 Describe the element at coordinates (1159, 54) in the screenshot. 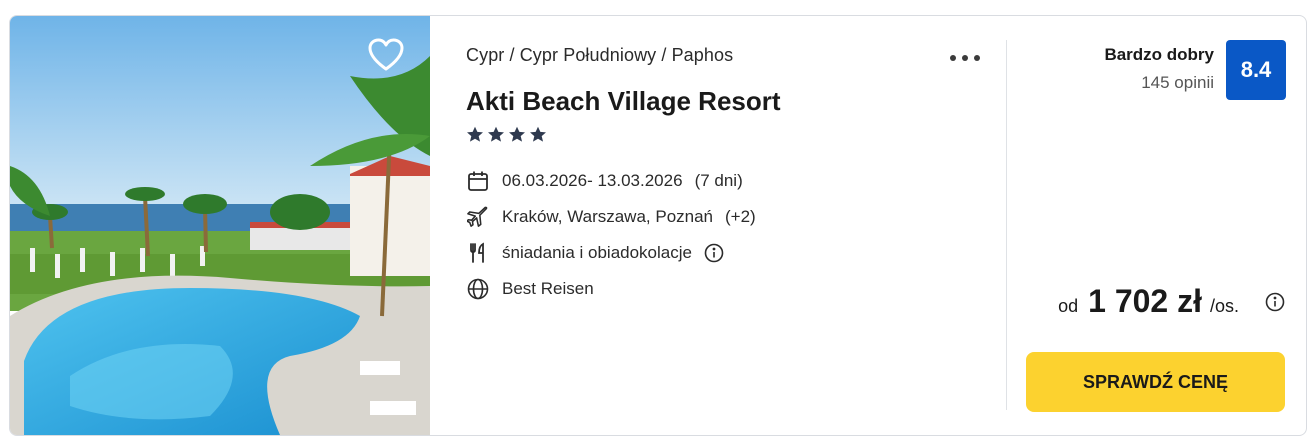

I see `rating-label: Bardzo dobry` at that location.